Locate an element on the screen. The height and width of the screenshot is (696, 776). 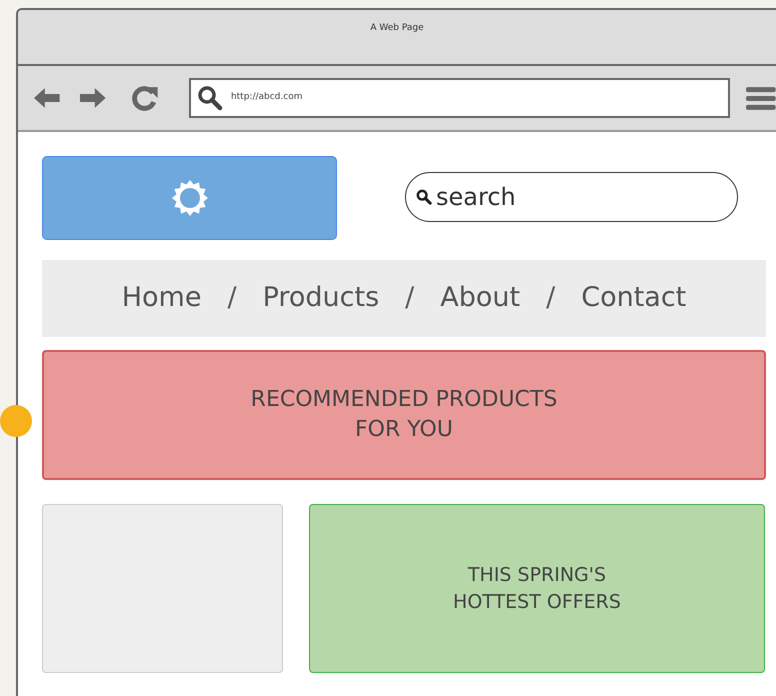
window-title: A Web Page is located at coordinates (397, 38).